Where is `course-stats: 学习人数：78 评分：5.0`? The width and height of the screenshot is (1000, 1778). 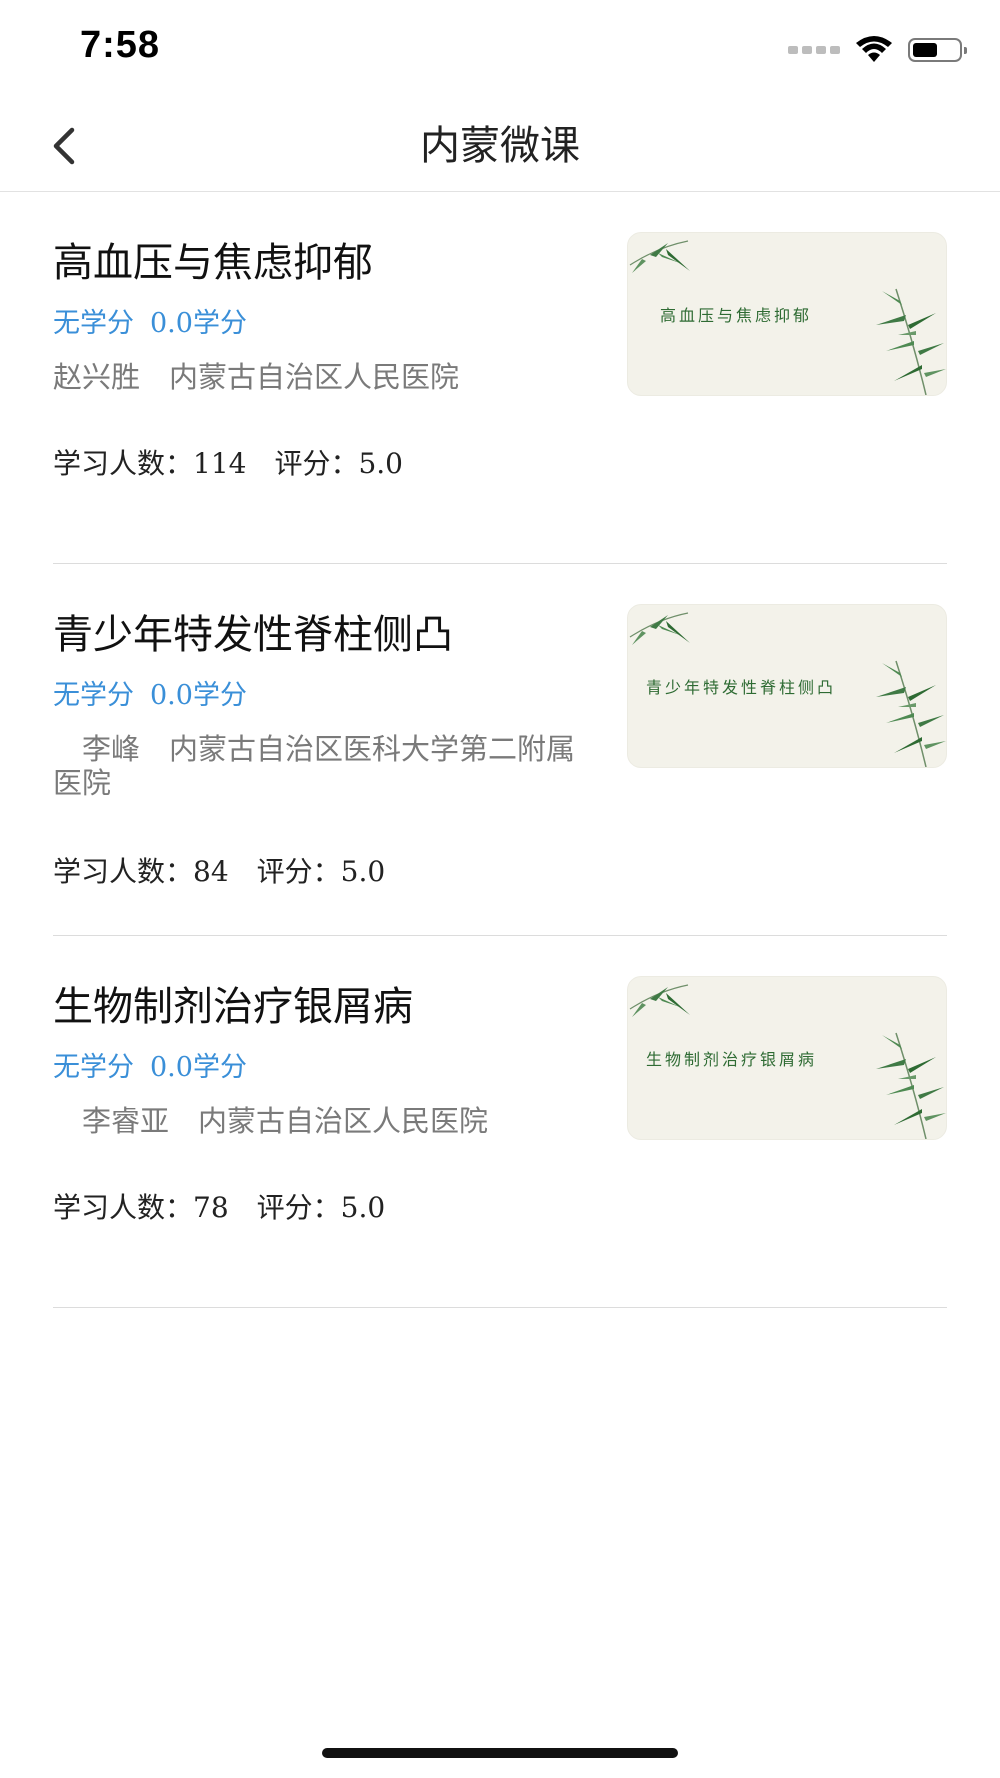
course-stats: 学习人数：78 评分：5.0 is located at coordinates (219, 1207).